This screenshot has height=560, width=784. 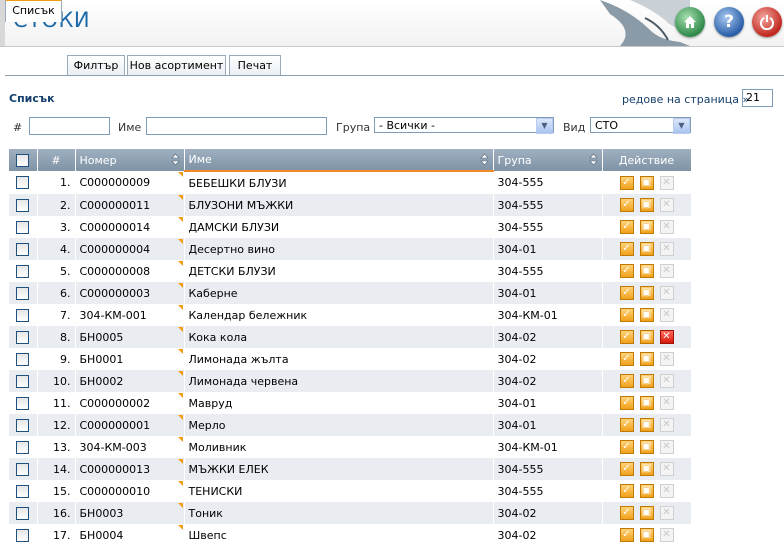 I want to click on row-name: БЛУЗОНИ МЪЖКИ, so click(x=339, y=205).